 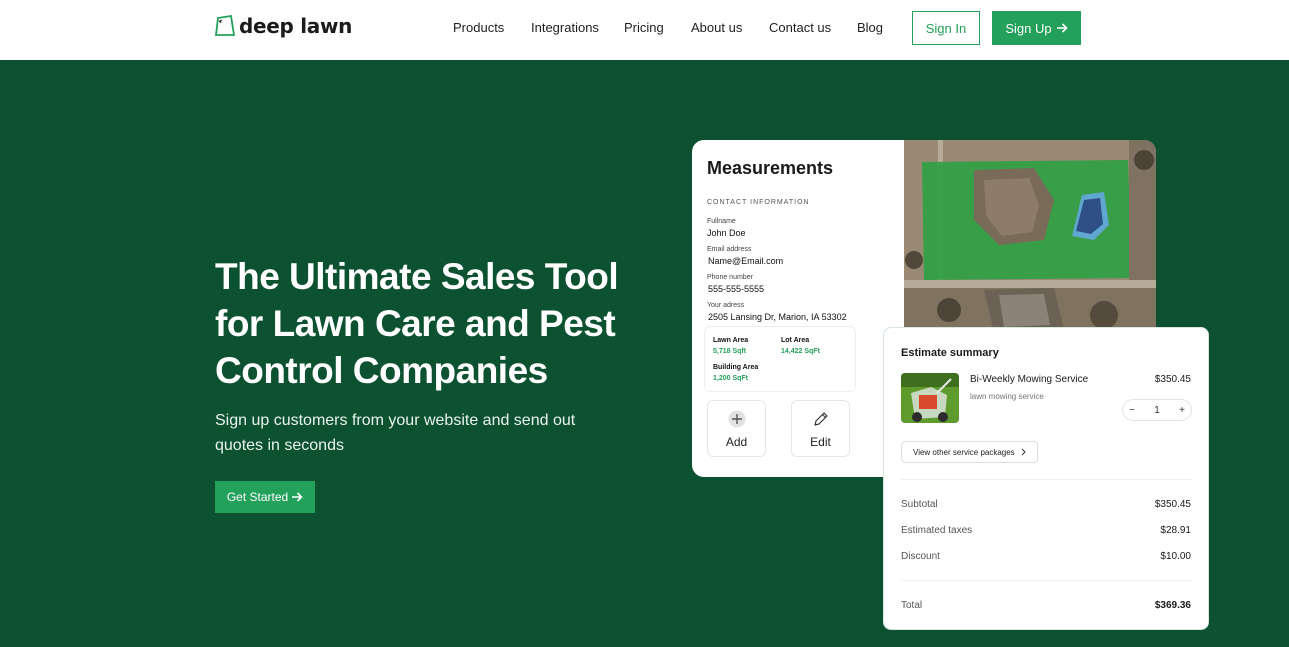 What do you see at coordinates (1175, 556) in the screenshot?
I see `discount-value: $10.00` at bounding box center [1175, 556].